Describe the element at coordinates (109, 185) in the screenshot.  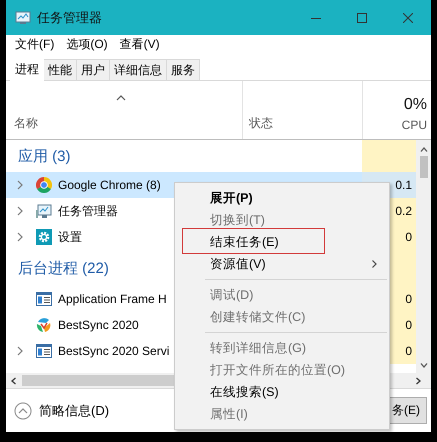
I see `process-name: Google Chrome (8)` at that location.